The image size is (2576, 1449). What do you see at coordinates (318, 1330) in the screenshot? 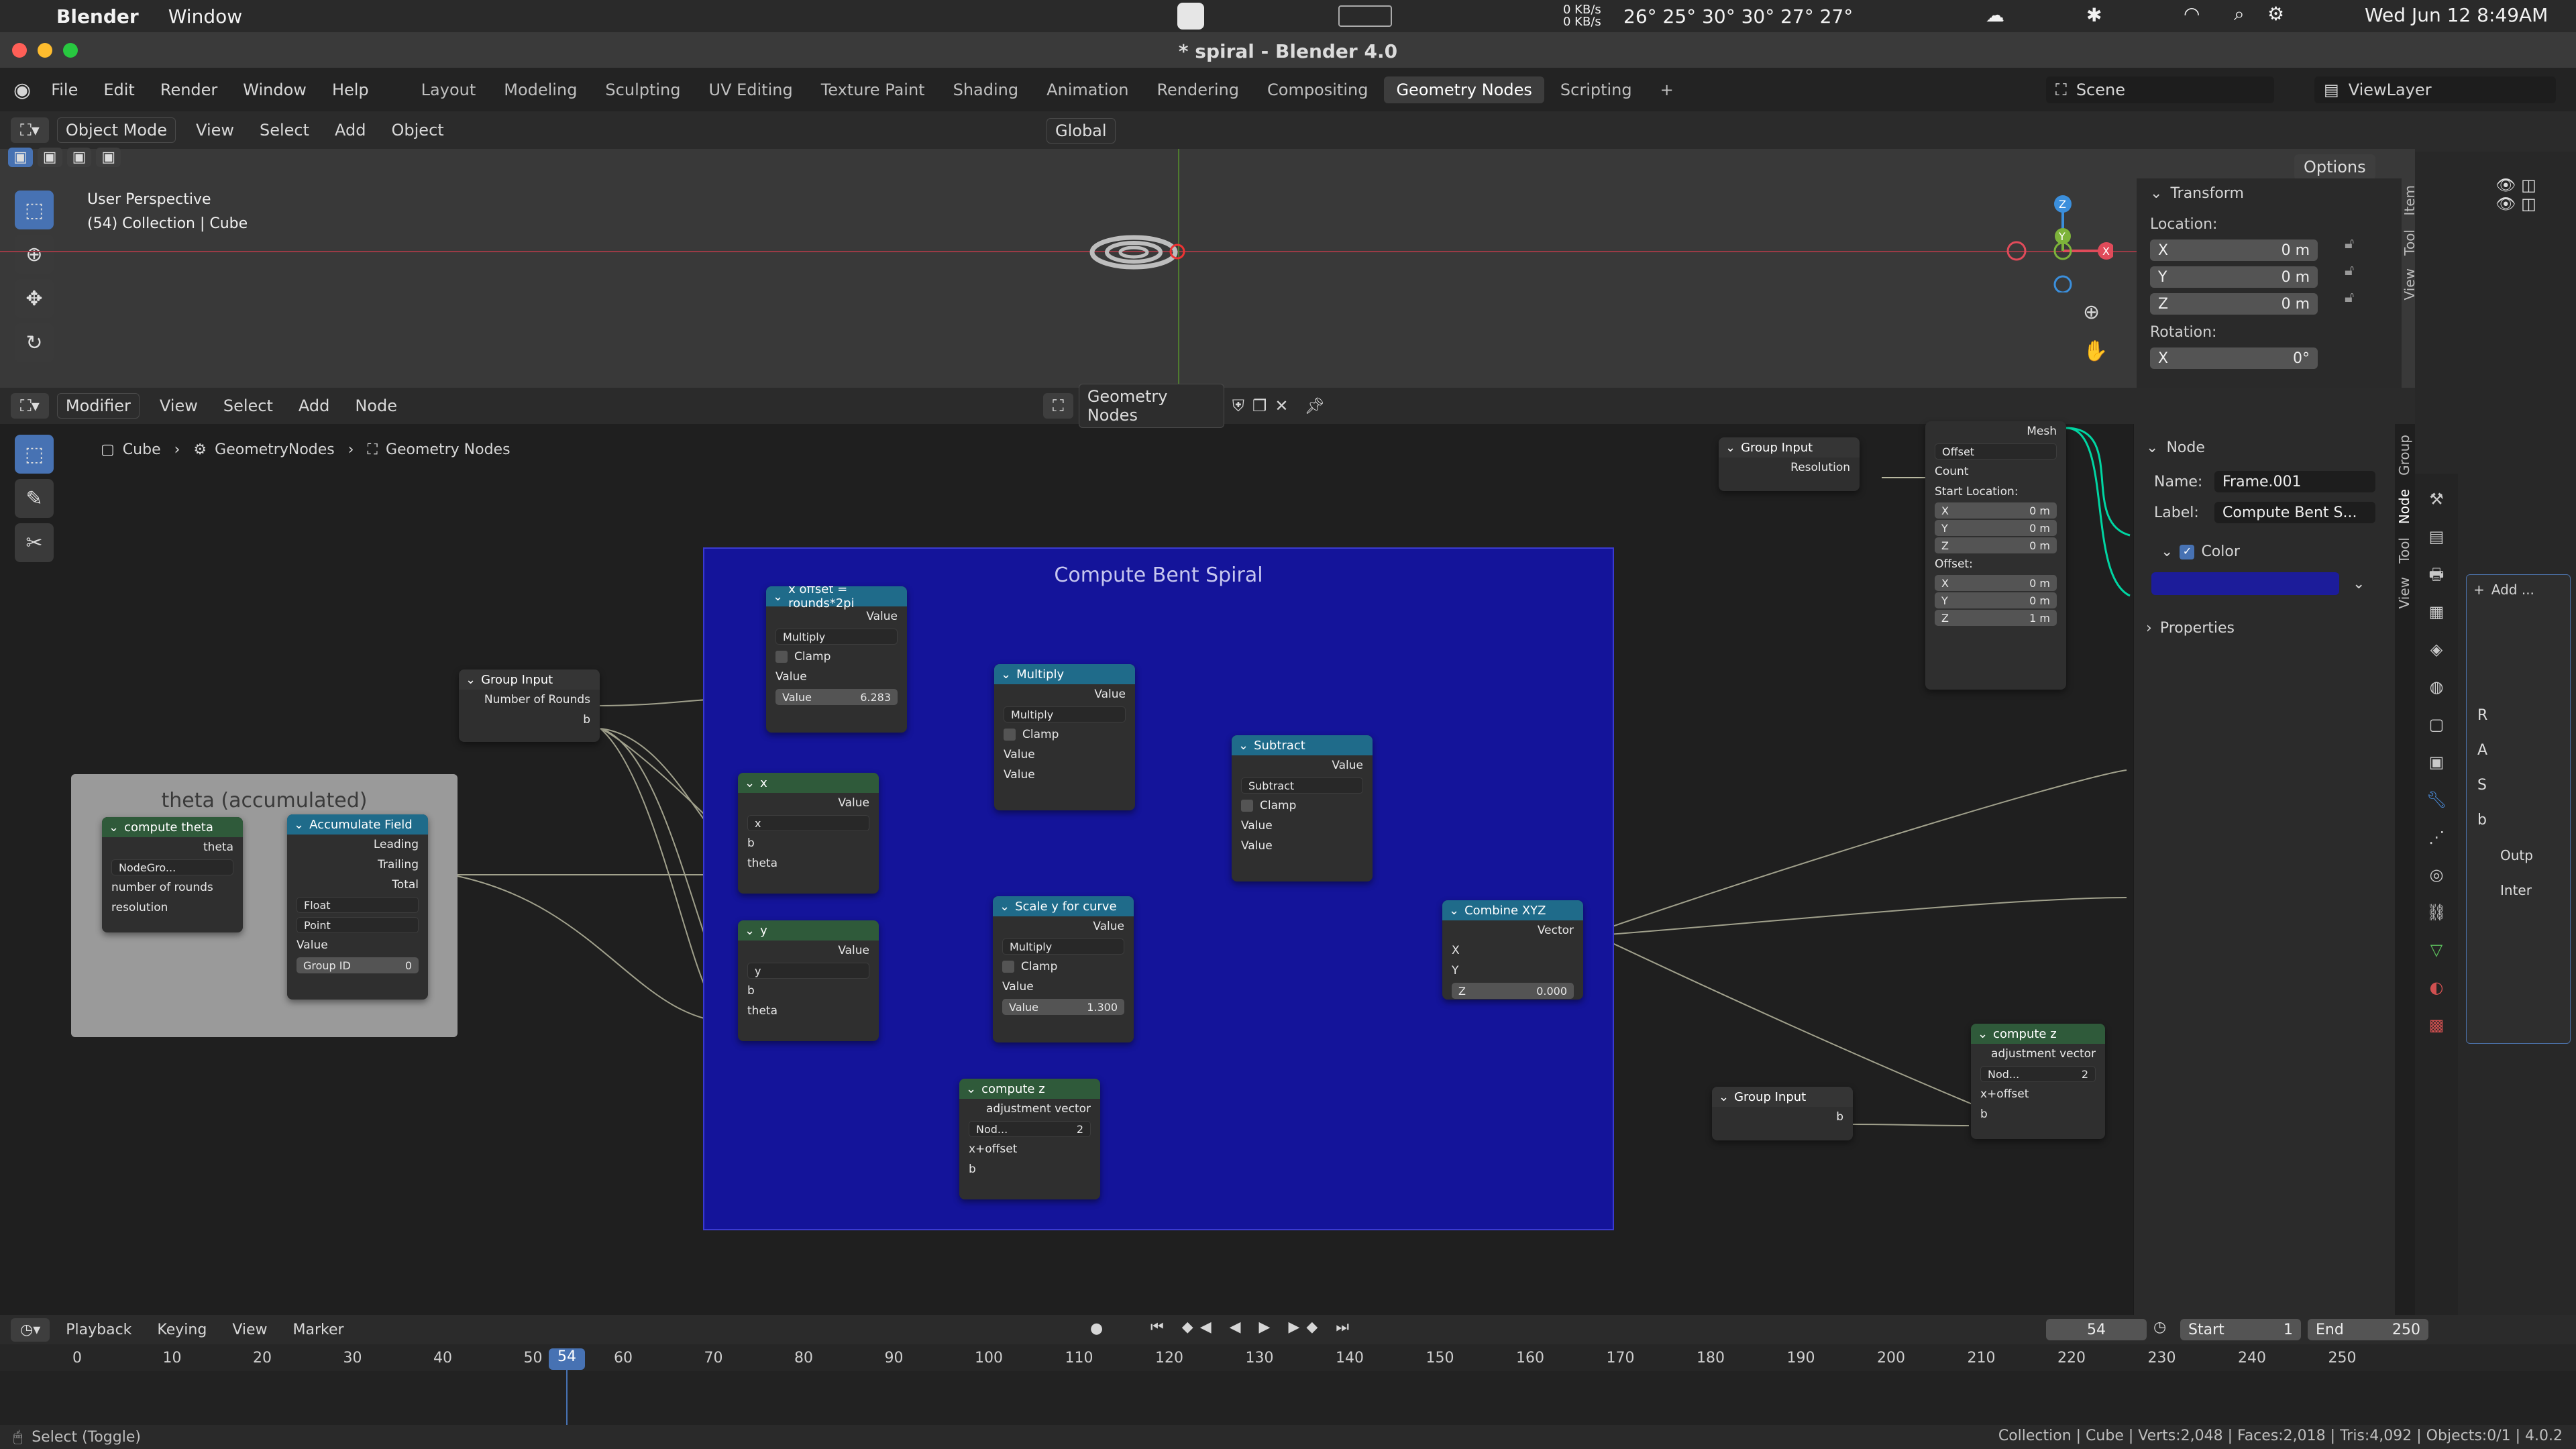
I see `marker-menu: Marker` at bounding box center [318, 1330].